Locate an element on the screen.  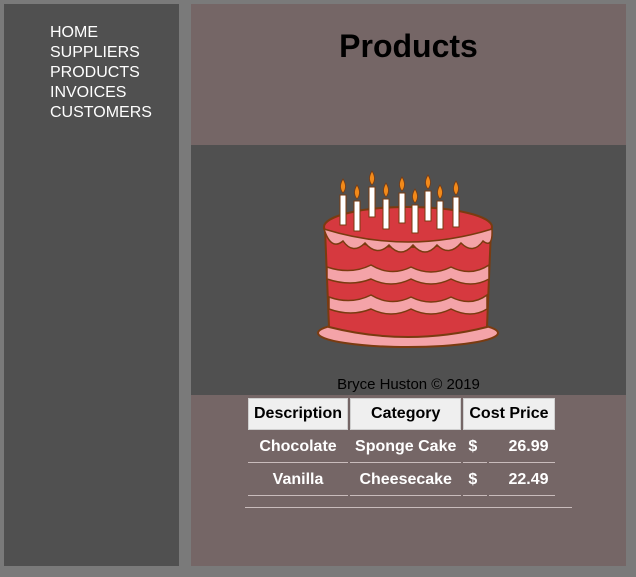
page-title: Products is located at coordinates (408, 46).